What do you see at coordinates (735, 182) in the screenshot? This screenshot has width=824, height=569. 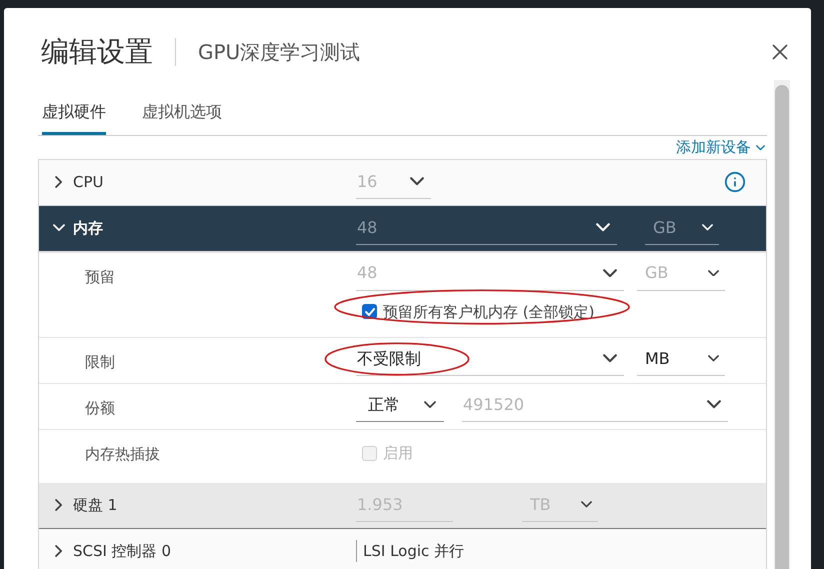 I see `info-icon` at bounding box center [735, 182].